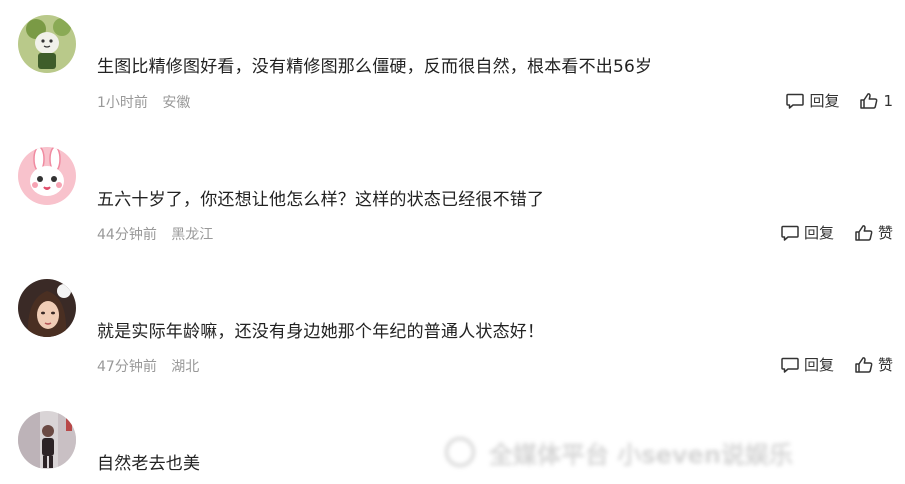 The height and width of the screenshot is (484, 905). Describe the element at coordinates (149, 464) in the screenshot. I see `comment-text: 自然老去也美` at that location.